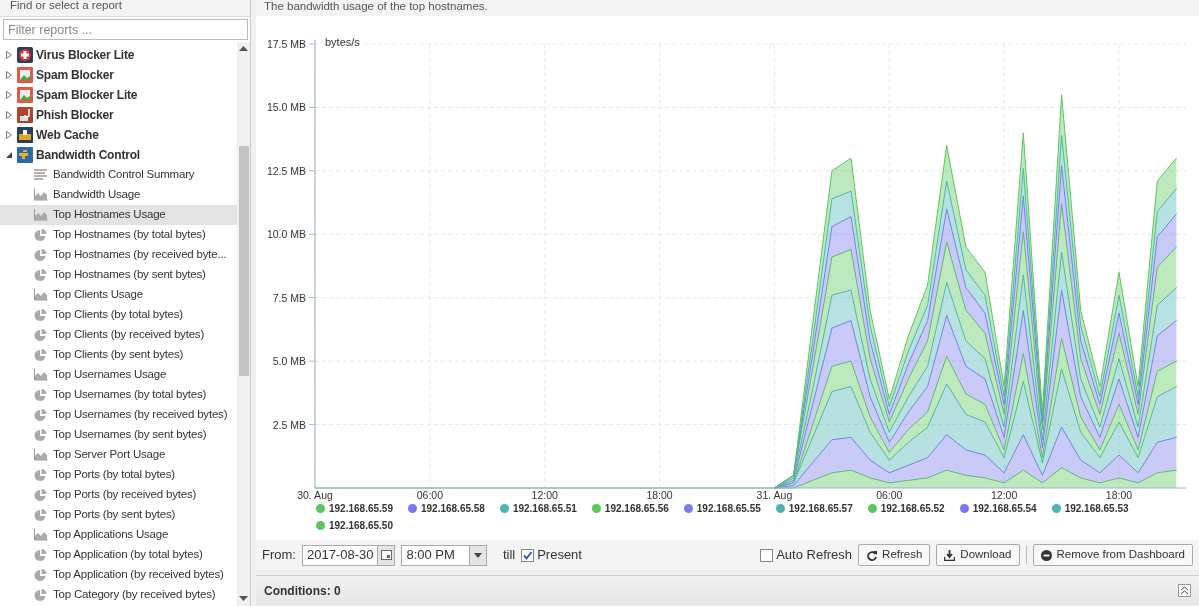 Image resolution: width=1199 pixels, height=606 pixels. I want to click on legend-item: 192.168.65.57, so click(814, 508).